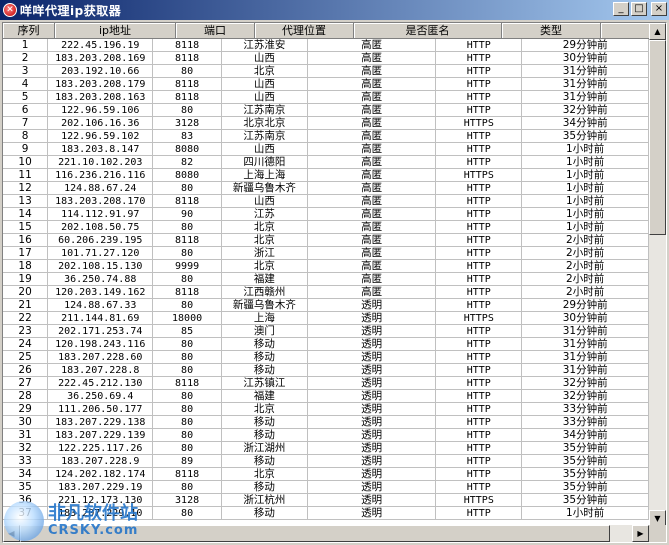  Describe the element at coordinates (326, 58) in the screenshot. I see `table-row: 2 183.203.208.169 8118 山西 高匿 HTTP 30分钟前` at that location.